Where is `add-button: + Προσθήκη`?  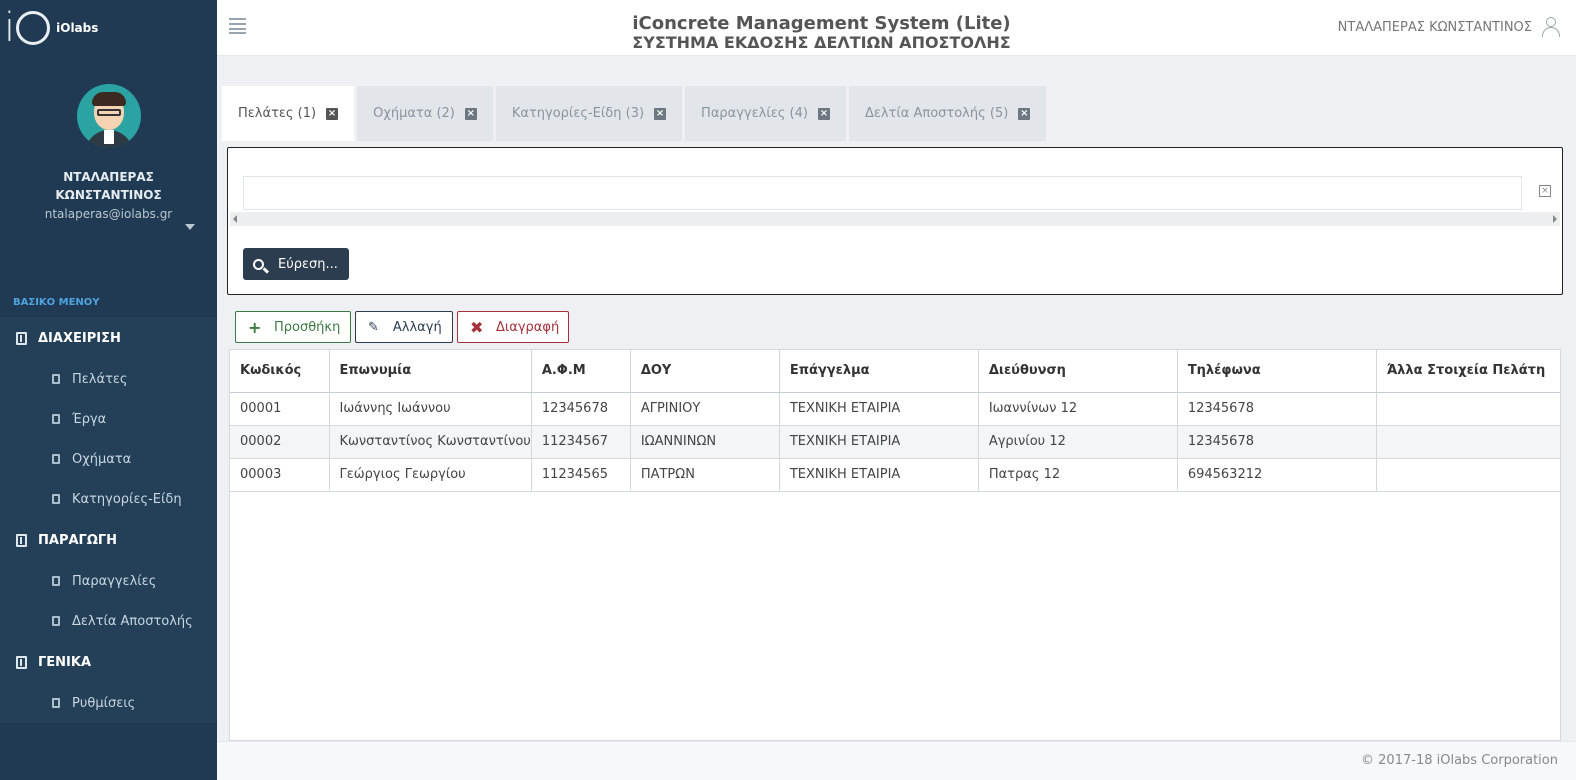 add-button: + Προσθήκη is located at coordinates (293, 327).